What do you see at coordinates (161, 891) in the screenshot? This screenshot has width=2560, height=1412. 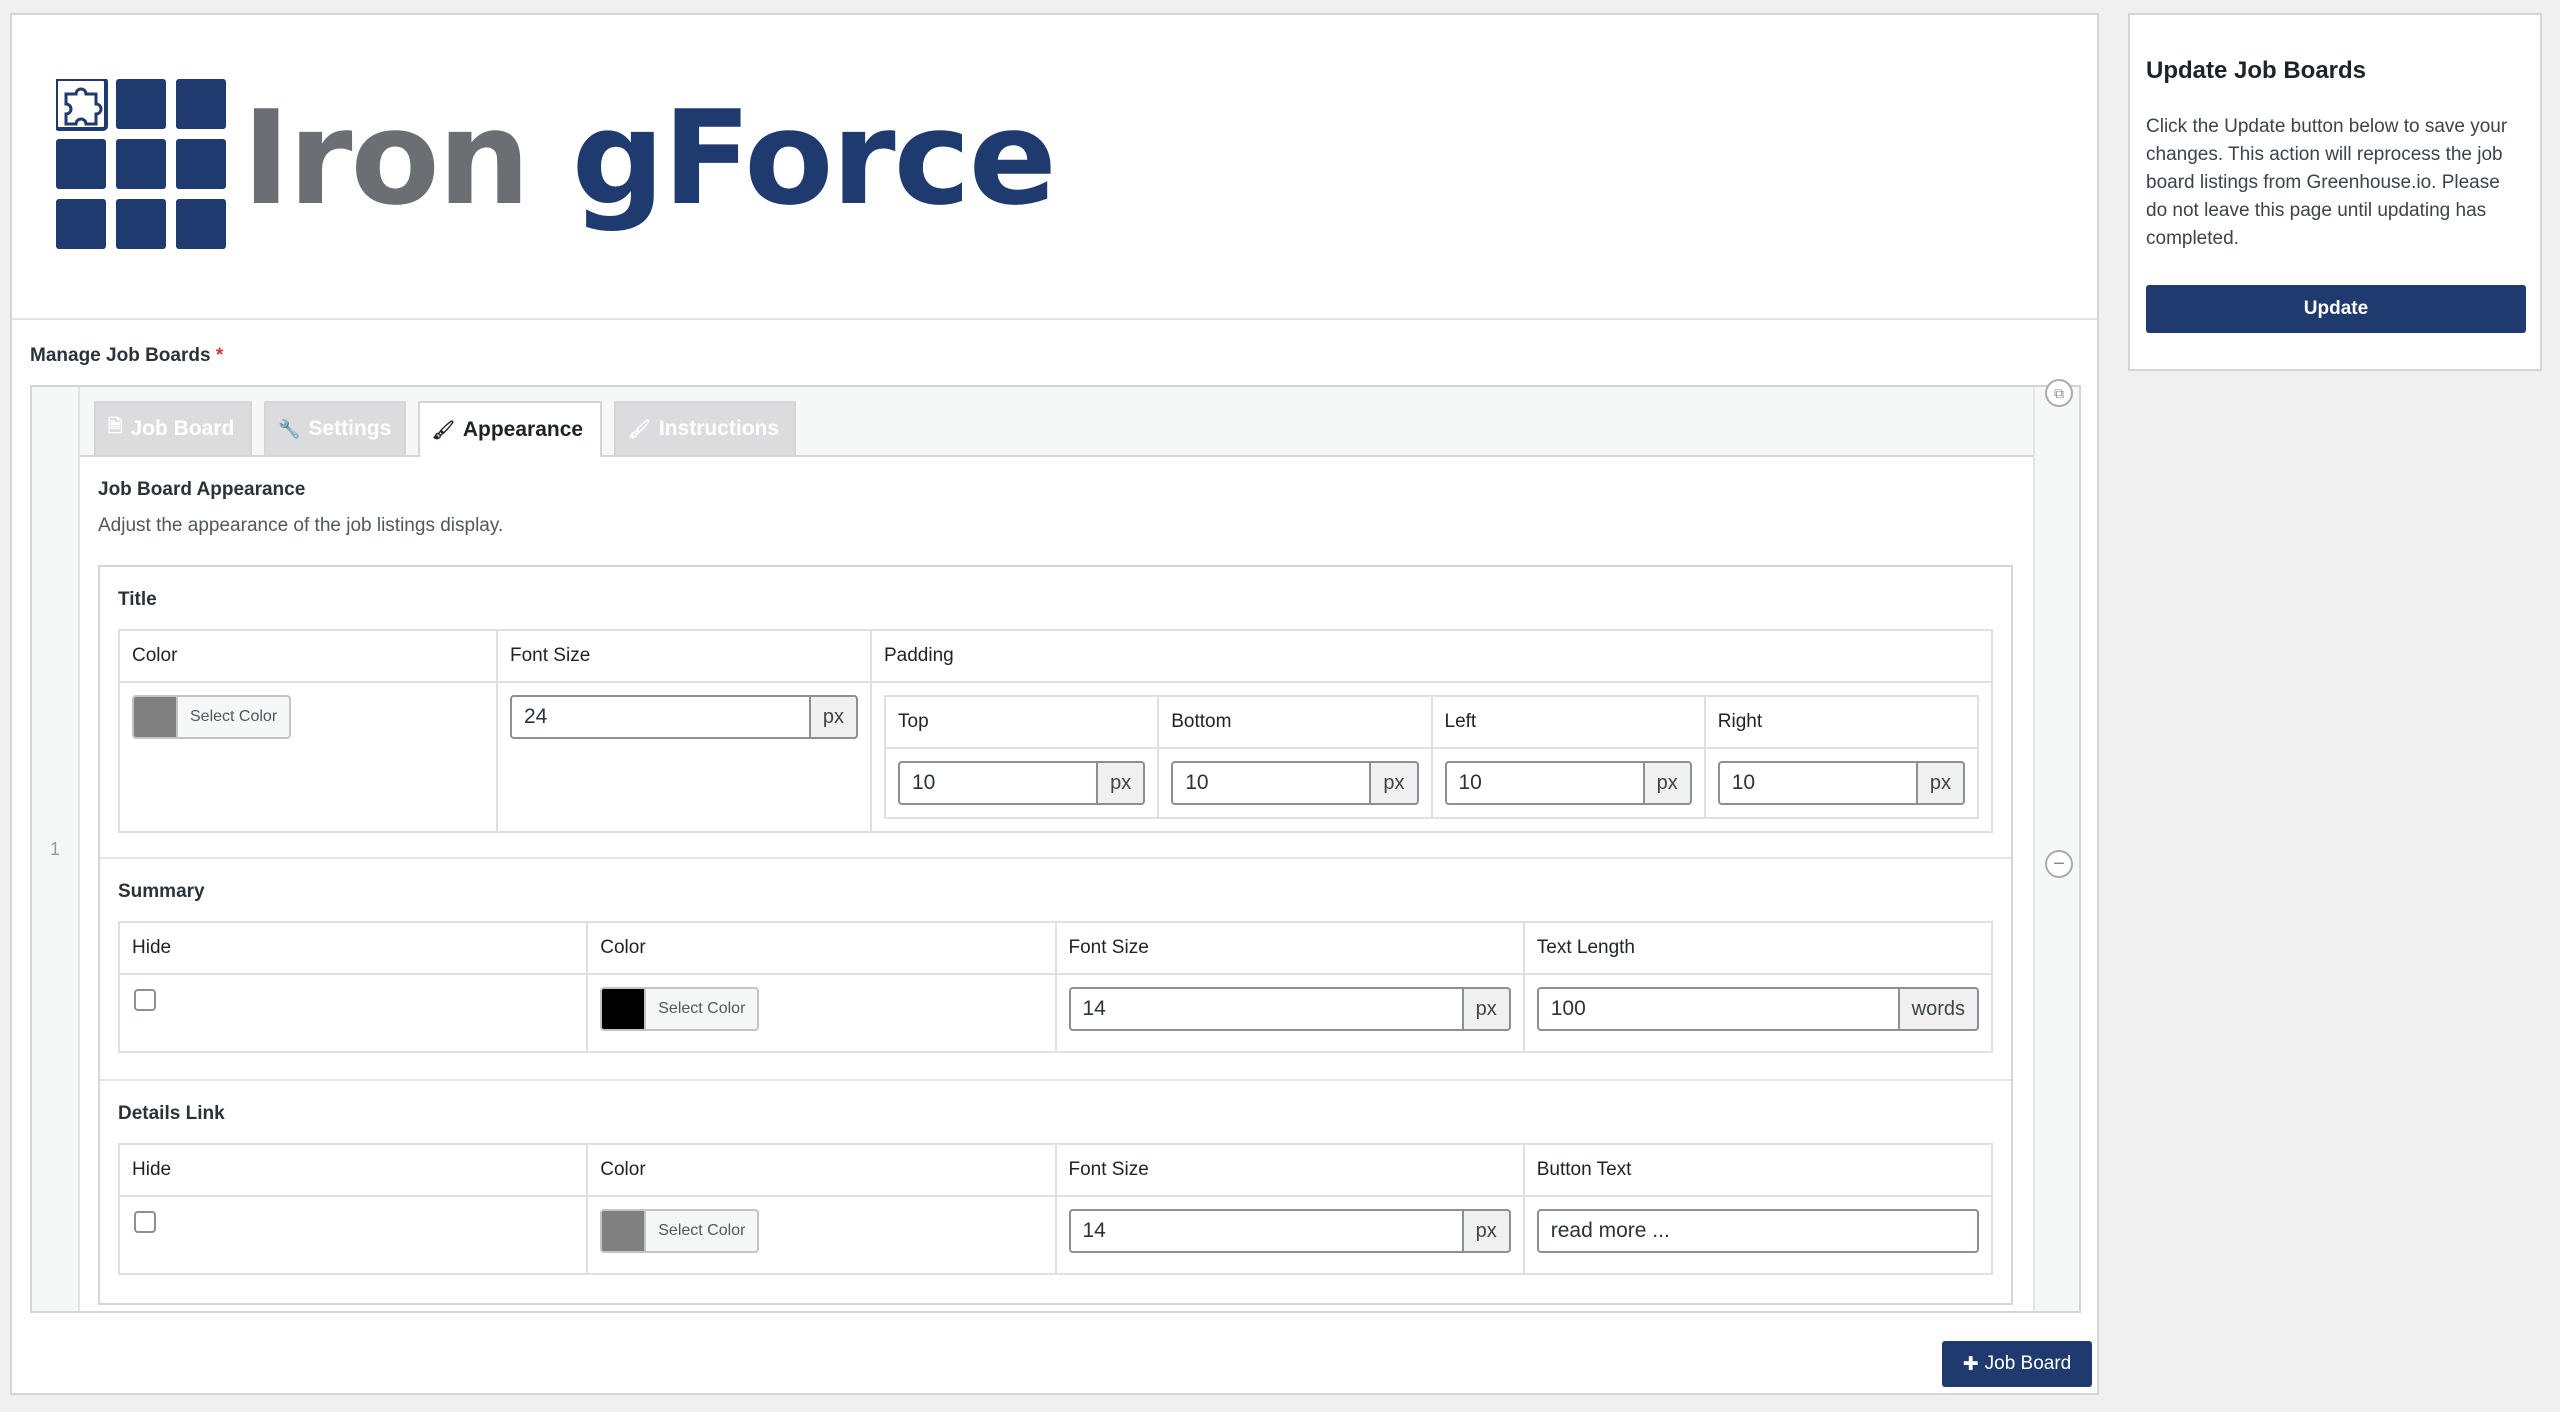 I see `summary-group-label: Summary` at bounding box center [161, 891].